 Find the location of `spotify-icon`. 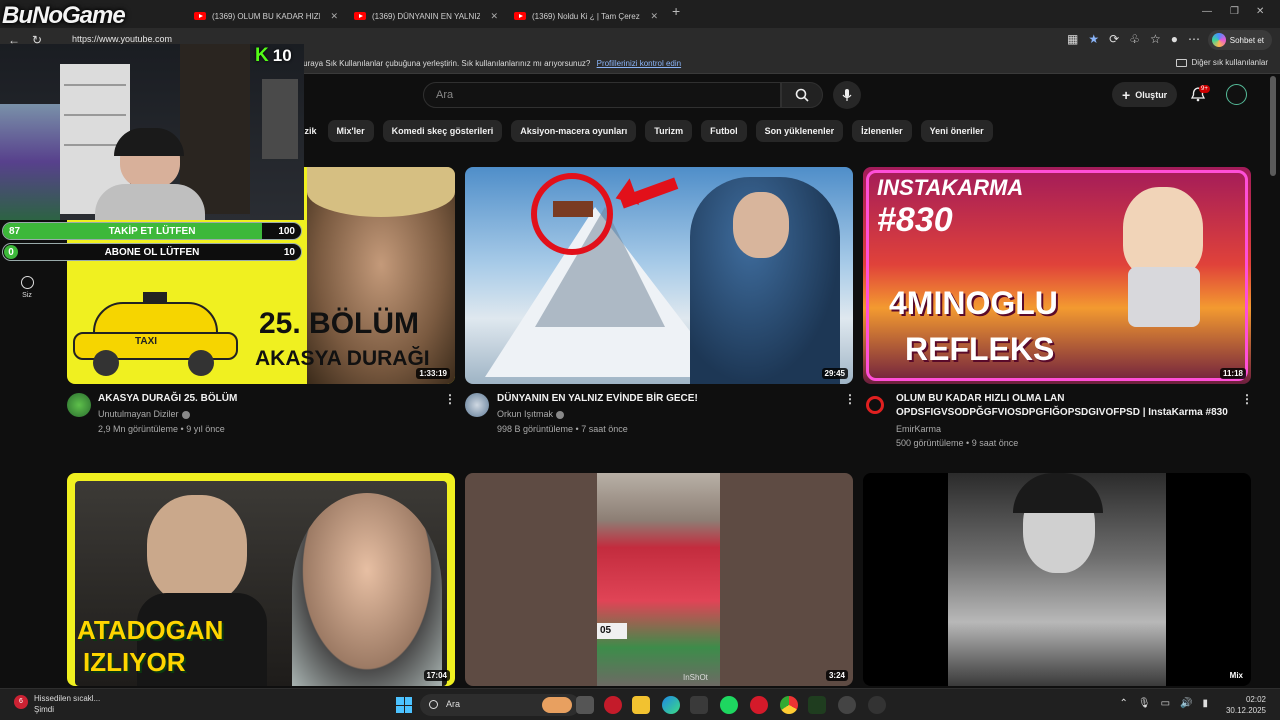

spotify-icon is located at coordinates (729, 705).